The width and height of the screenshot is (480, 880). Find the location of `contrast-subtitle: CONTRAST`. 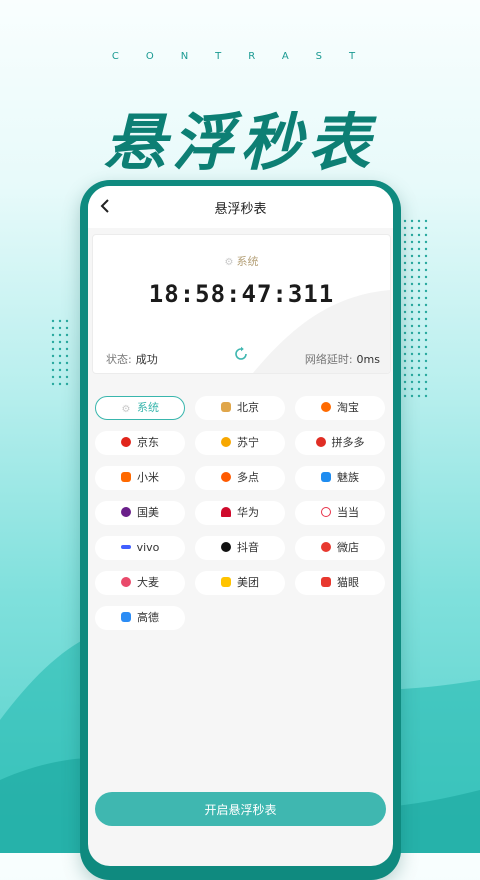

contrast-subtitle: CONTRAST is located at coordinates (247, 56).